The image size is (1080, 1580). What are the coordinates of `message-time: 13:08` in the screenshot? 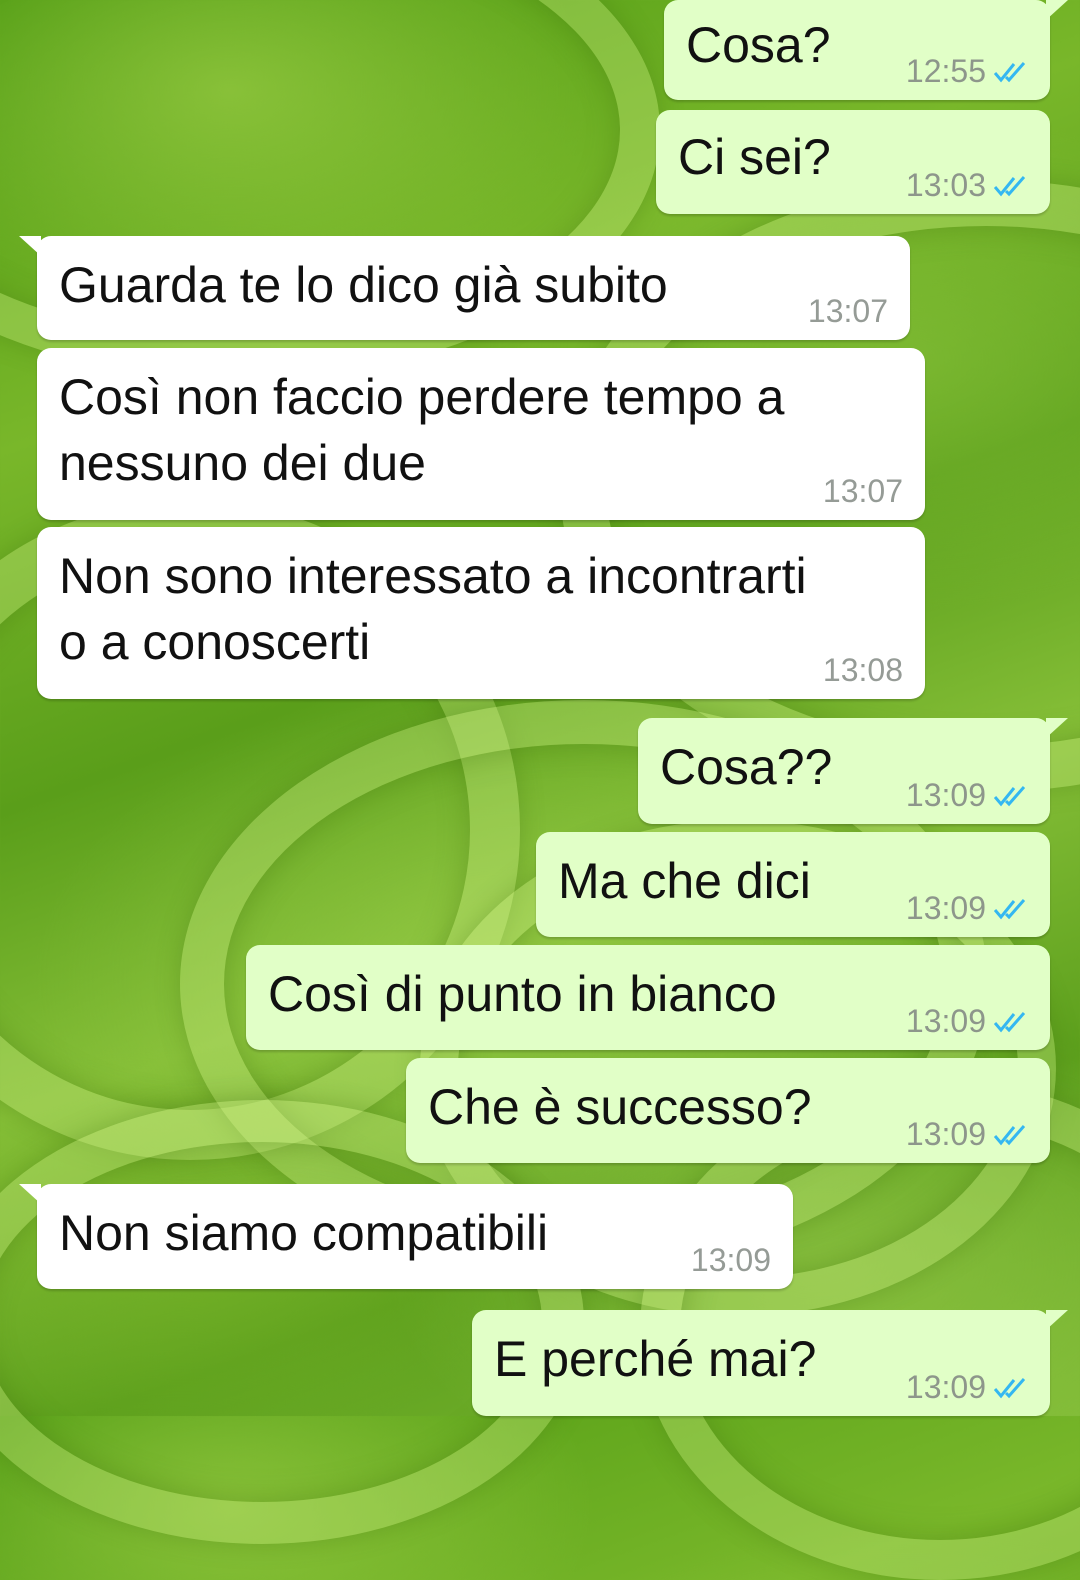 It's located at (862, 670).